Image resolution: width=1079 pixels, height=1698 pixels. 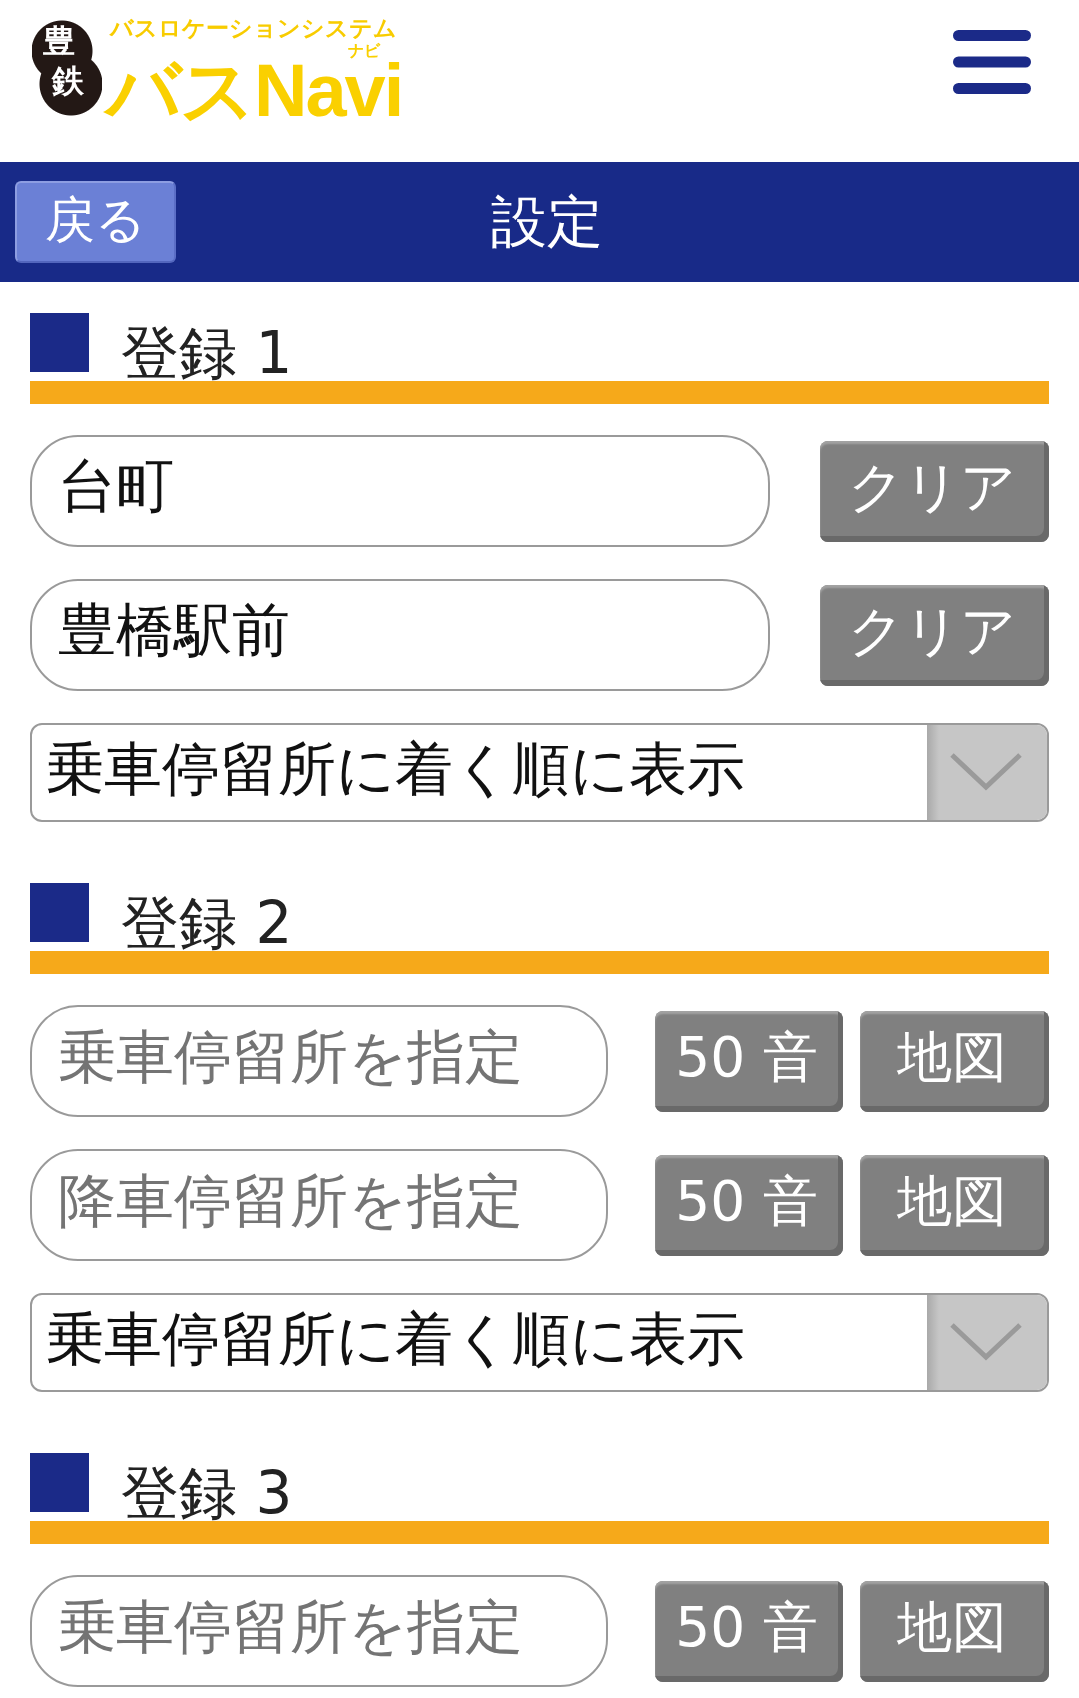 I want to click on section-title: 登録 2, so click(x=207, y=923).